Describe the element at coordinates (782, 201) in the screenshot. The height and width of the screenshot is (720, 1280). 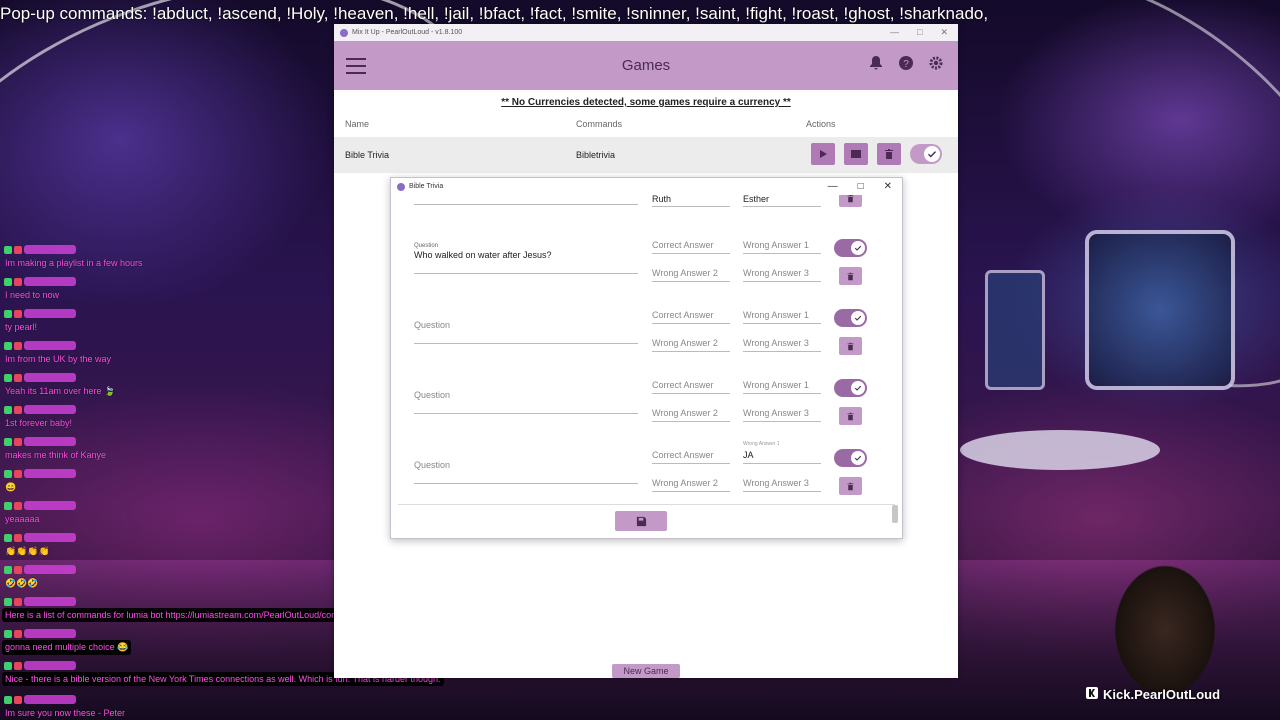
I see `answer-field: Esther` at that location.